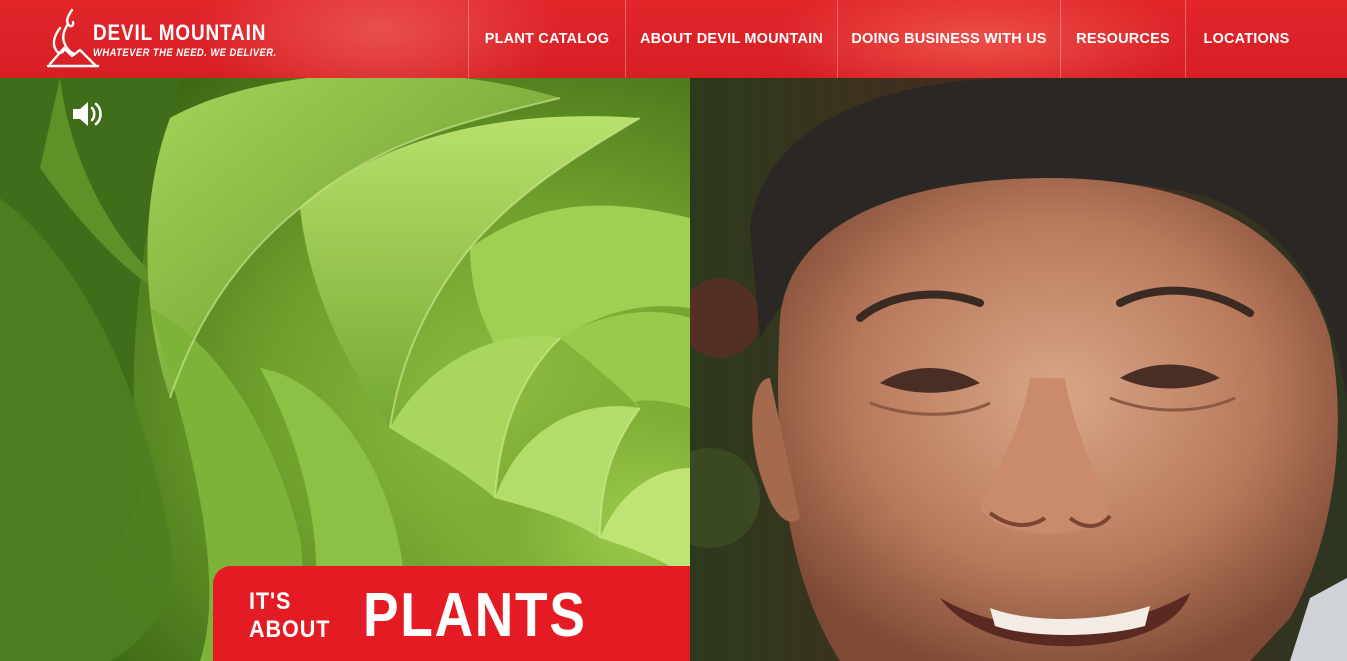  Describe the element at coordinates (89, 114) in the screenshot. I see `speaker-volume-icon` at that location.